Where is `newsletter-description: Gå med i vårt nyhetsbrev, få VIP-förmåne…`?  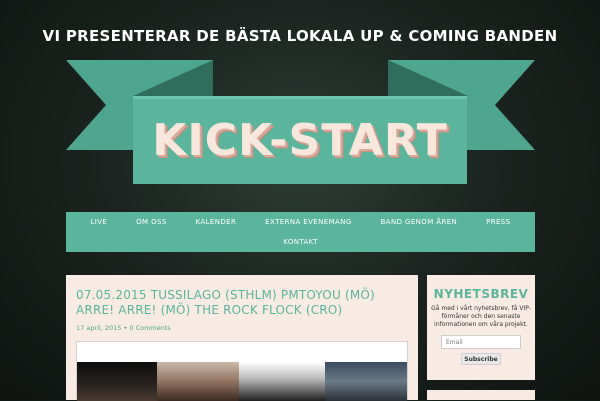 newsletter-description: Gå med i vårt nyhetsbrev, få VIP-förmåne… is located at coordinates (481, 316).